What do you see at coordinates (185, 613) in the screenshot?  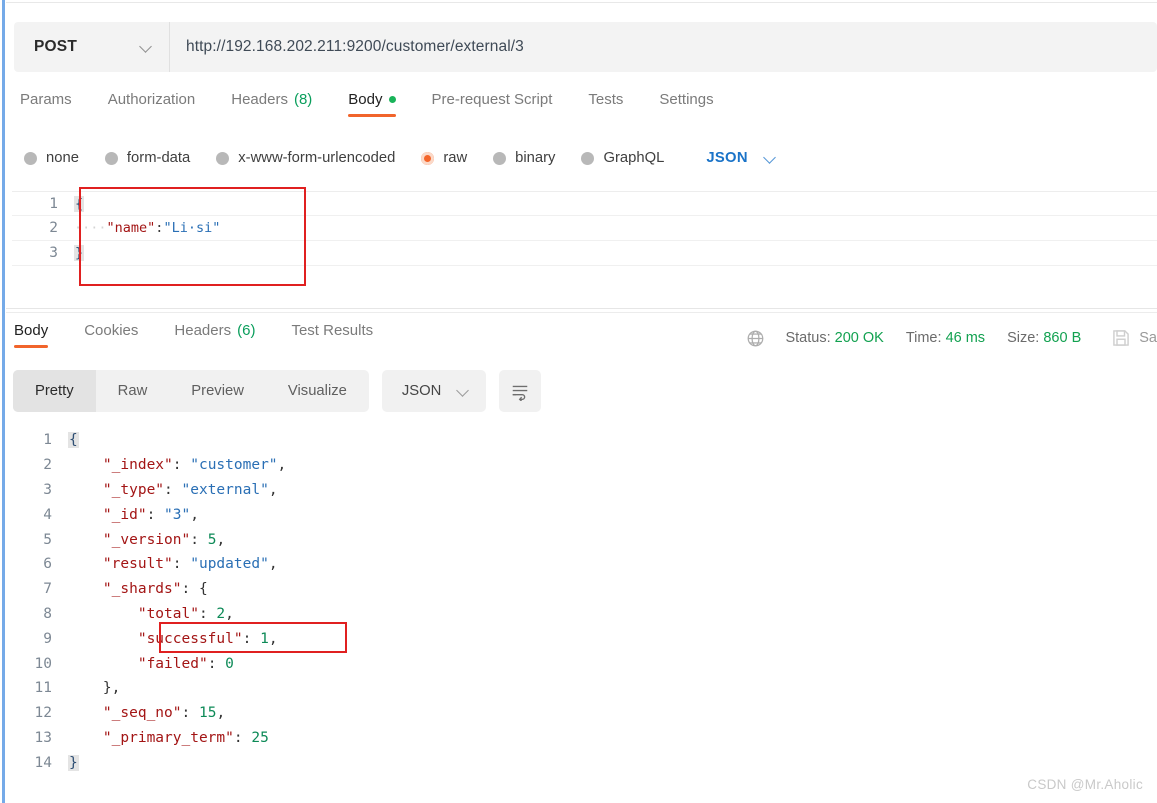 I see `line-content: "total": 2,` at bounding box center [185, 613].